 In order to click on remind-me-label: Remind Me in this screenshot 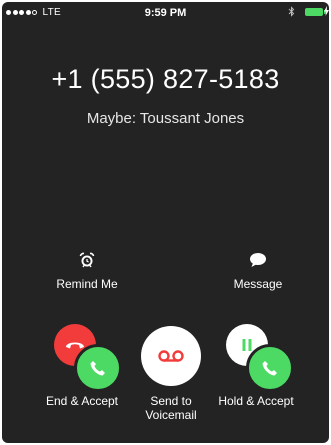, I will do `click(87, 284)`.